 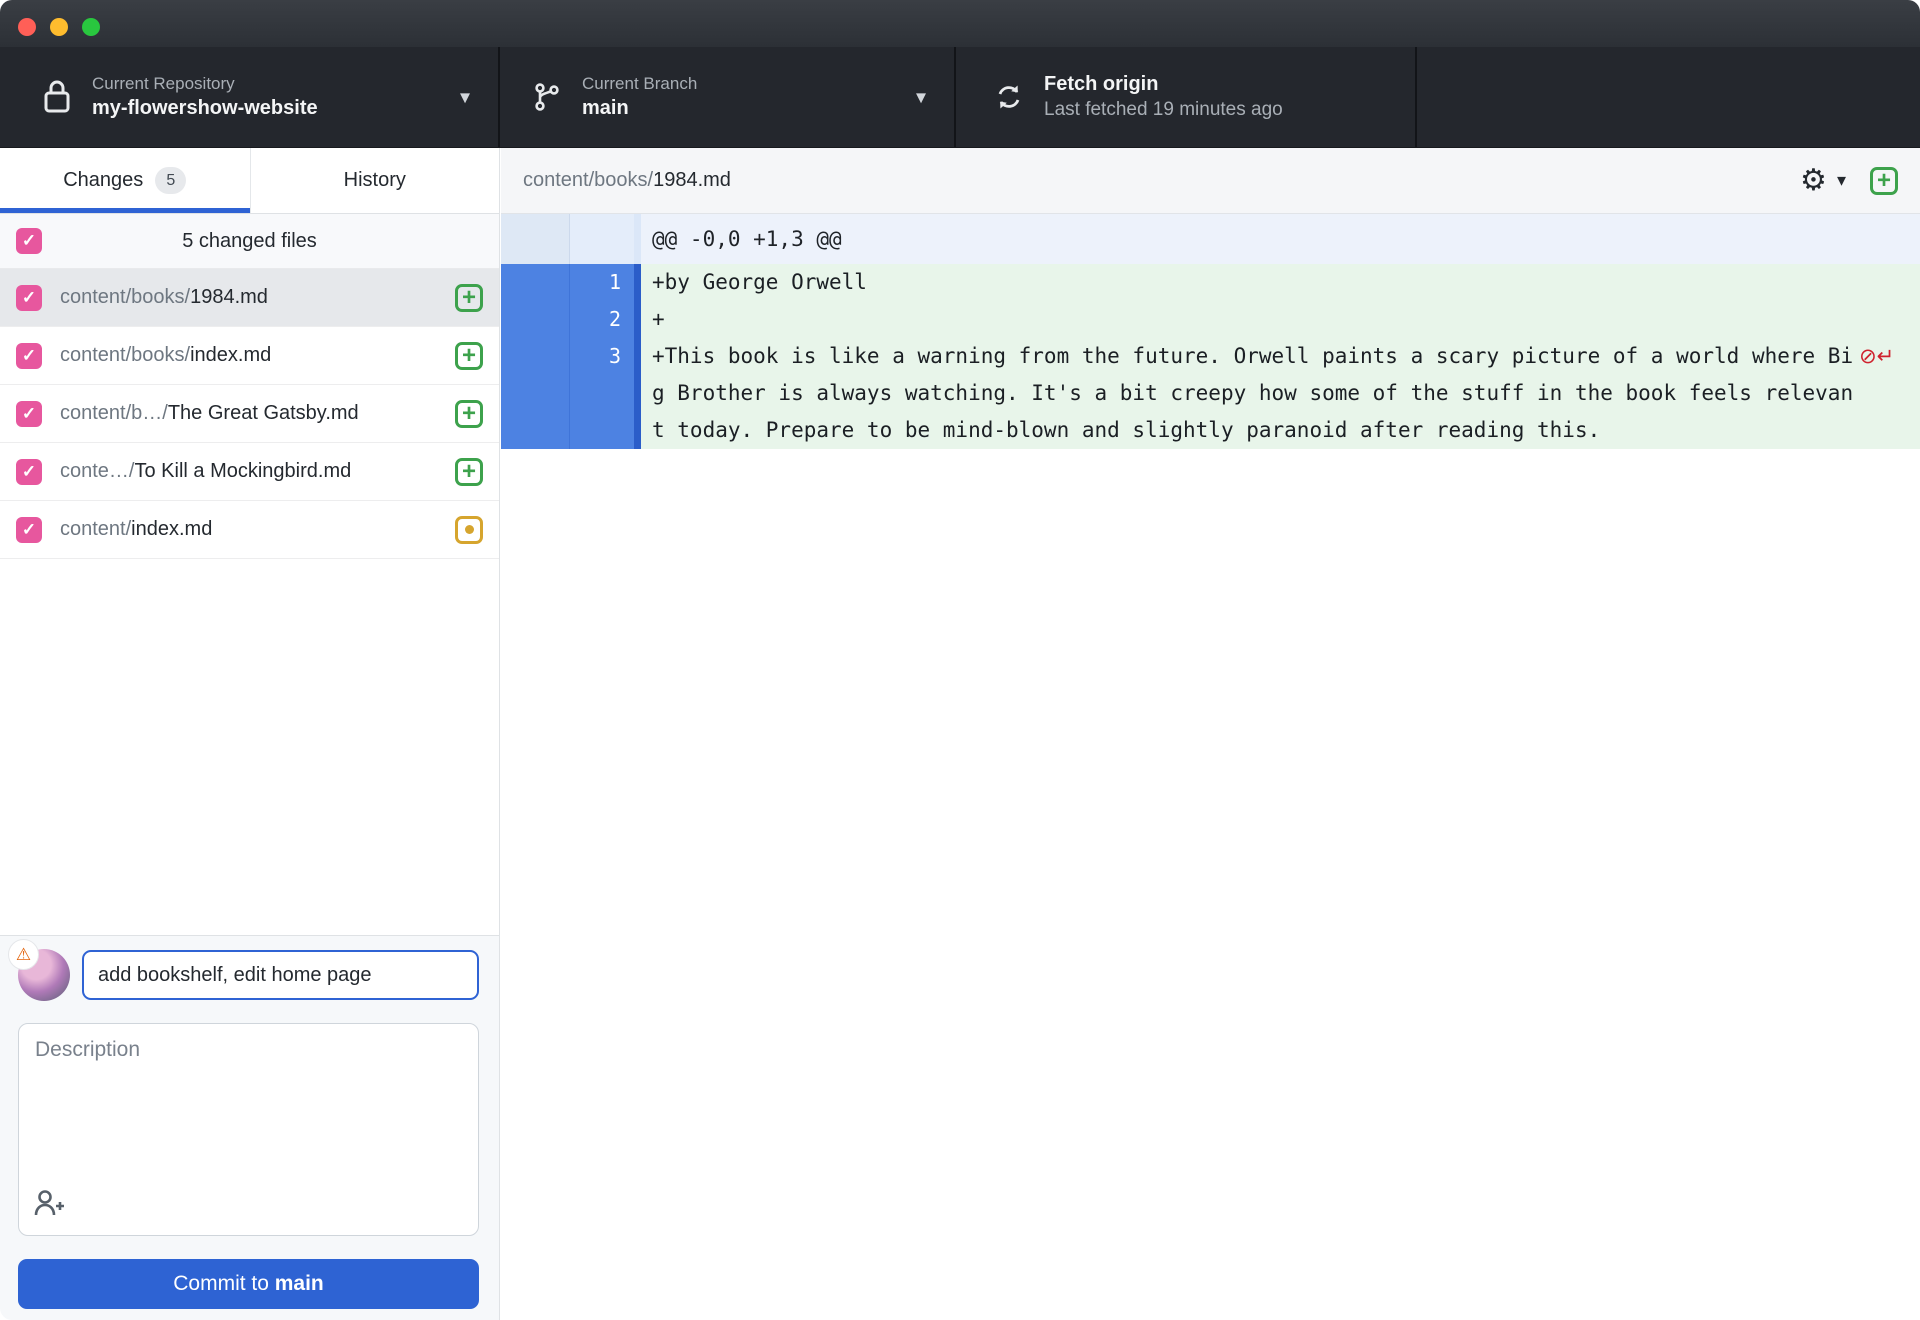 What do you see at coordinates (1280, 319) in the screenshot?
I see `diff-line-content: +` at bounding box center [1280, 319].